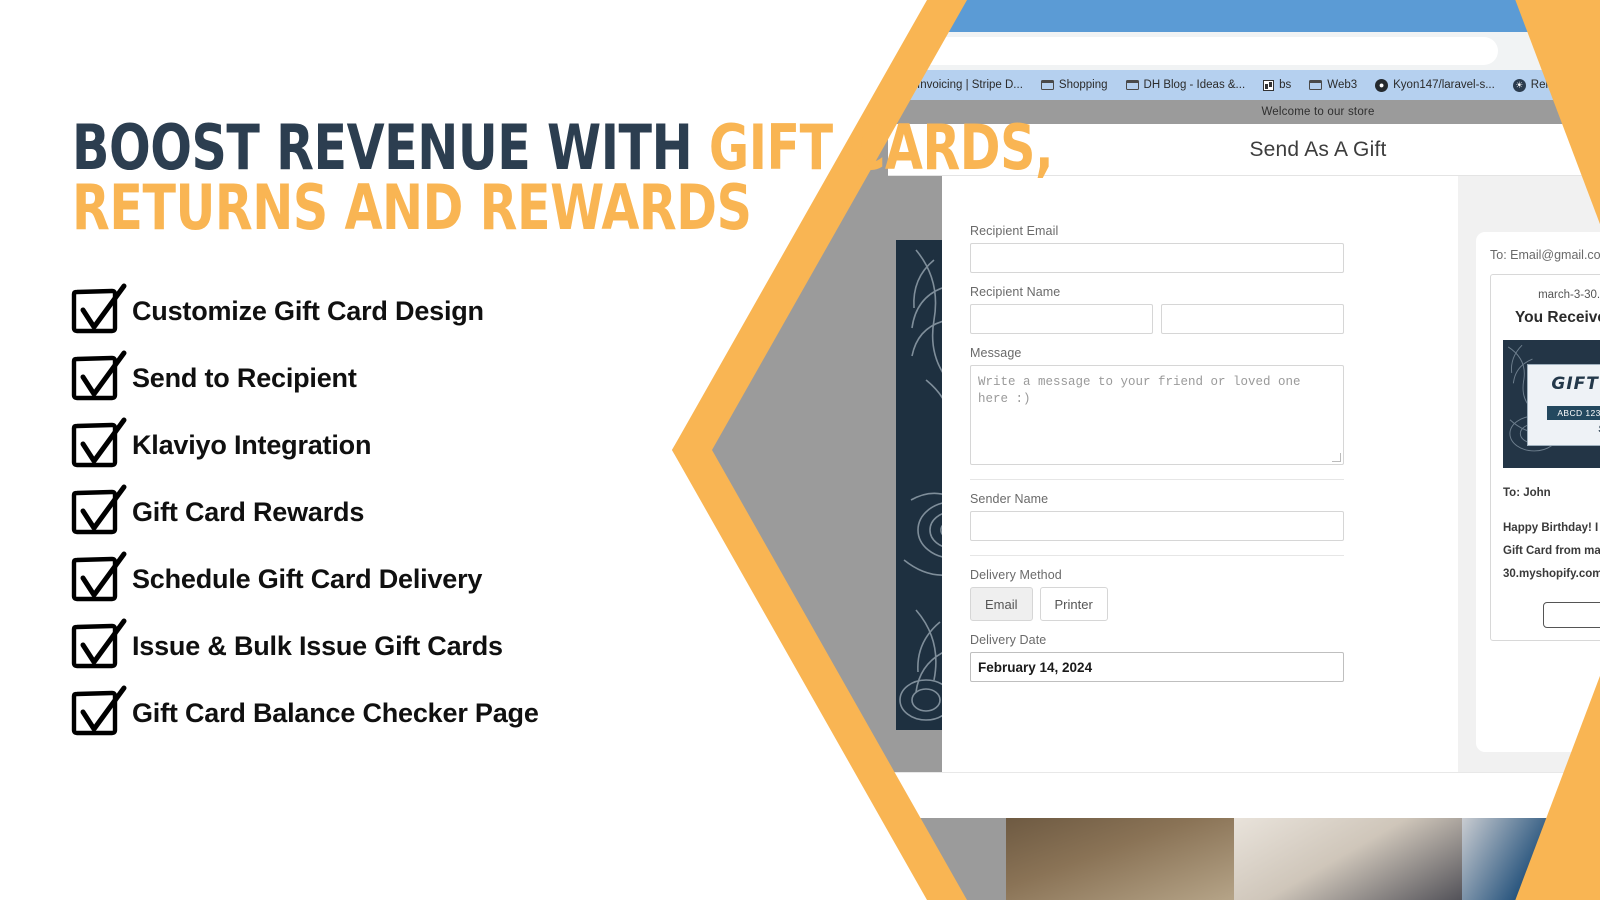 Image resolution: width=1600 pixels, height=900 pixels. What do you see at coordinates (907, 85) in the screenshot?
I see `green-triangle-icon` at bounding box center [907, 85].